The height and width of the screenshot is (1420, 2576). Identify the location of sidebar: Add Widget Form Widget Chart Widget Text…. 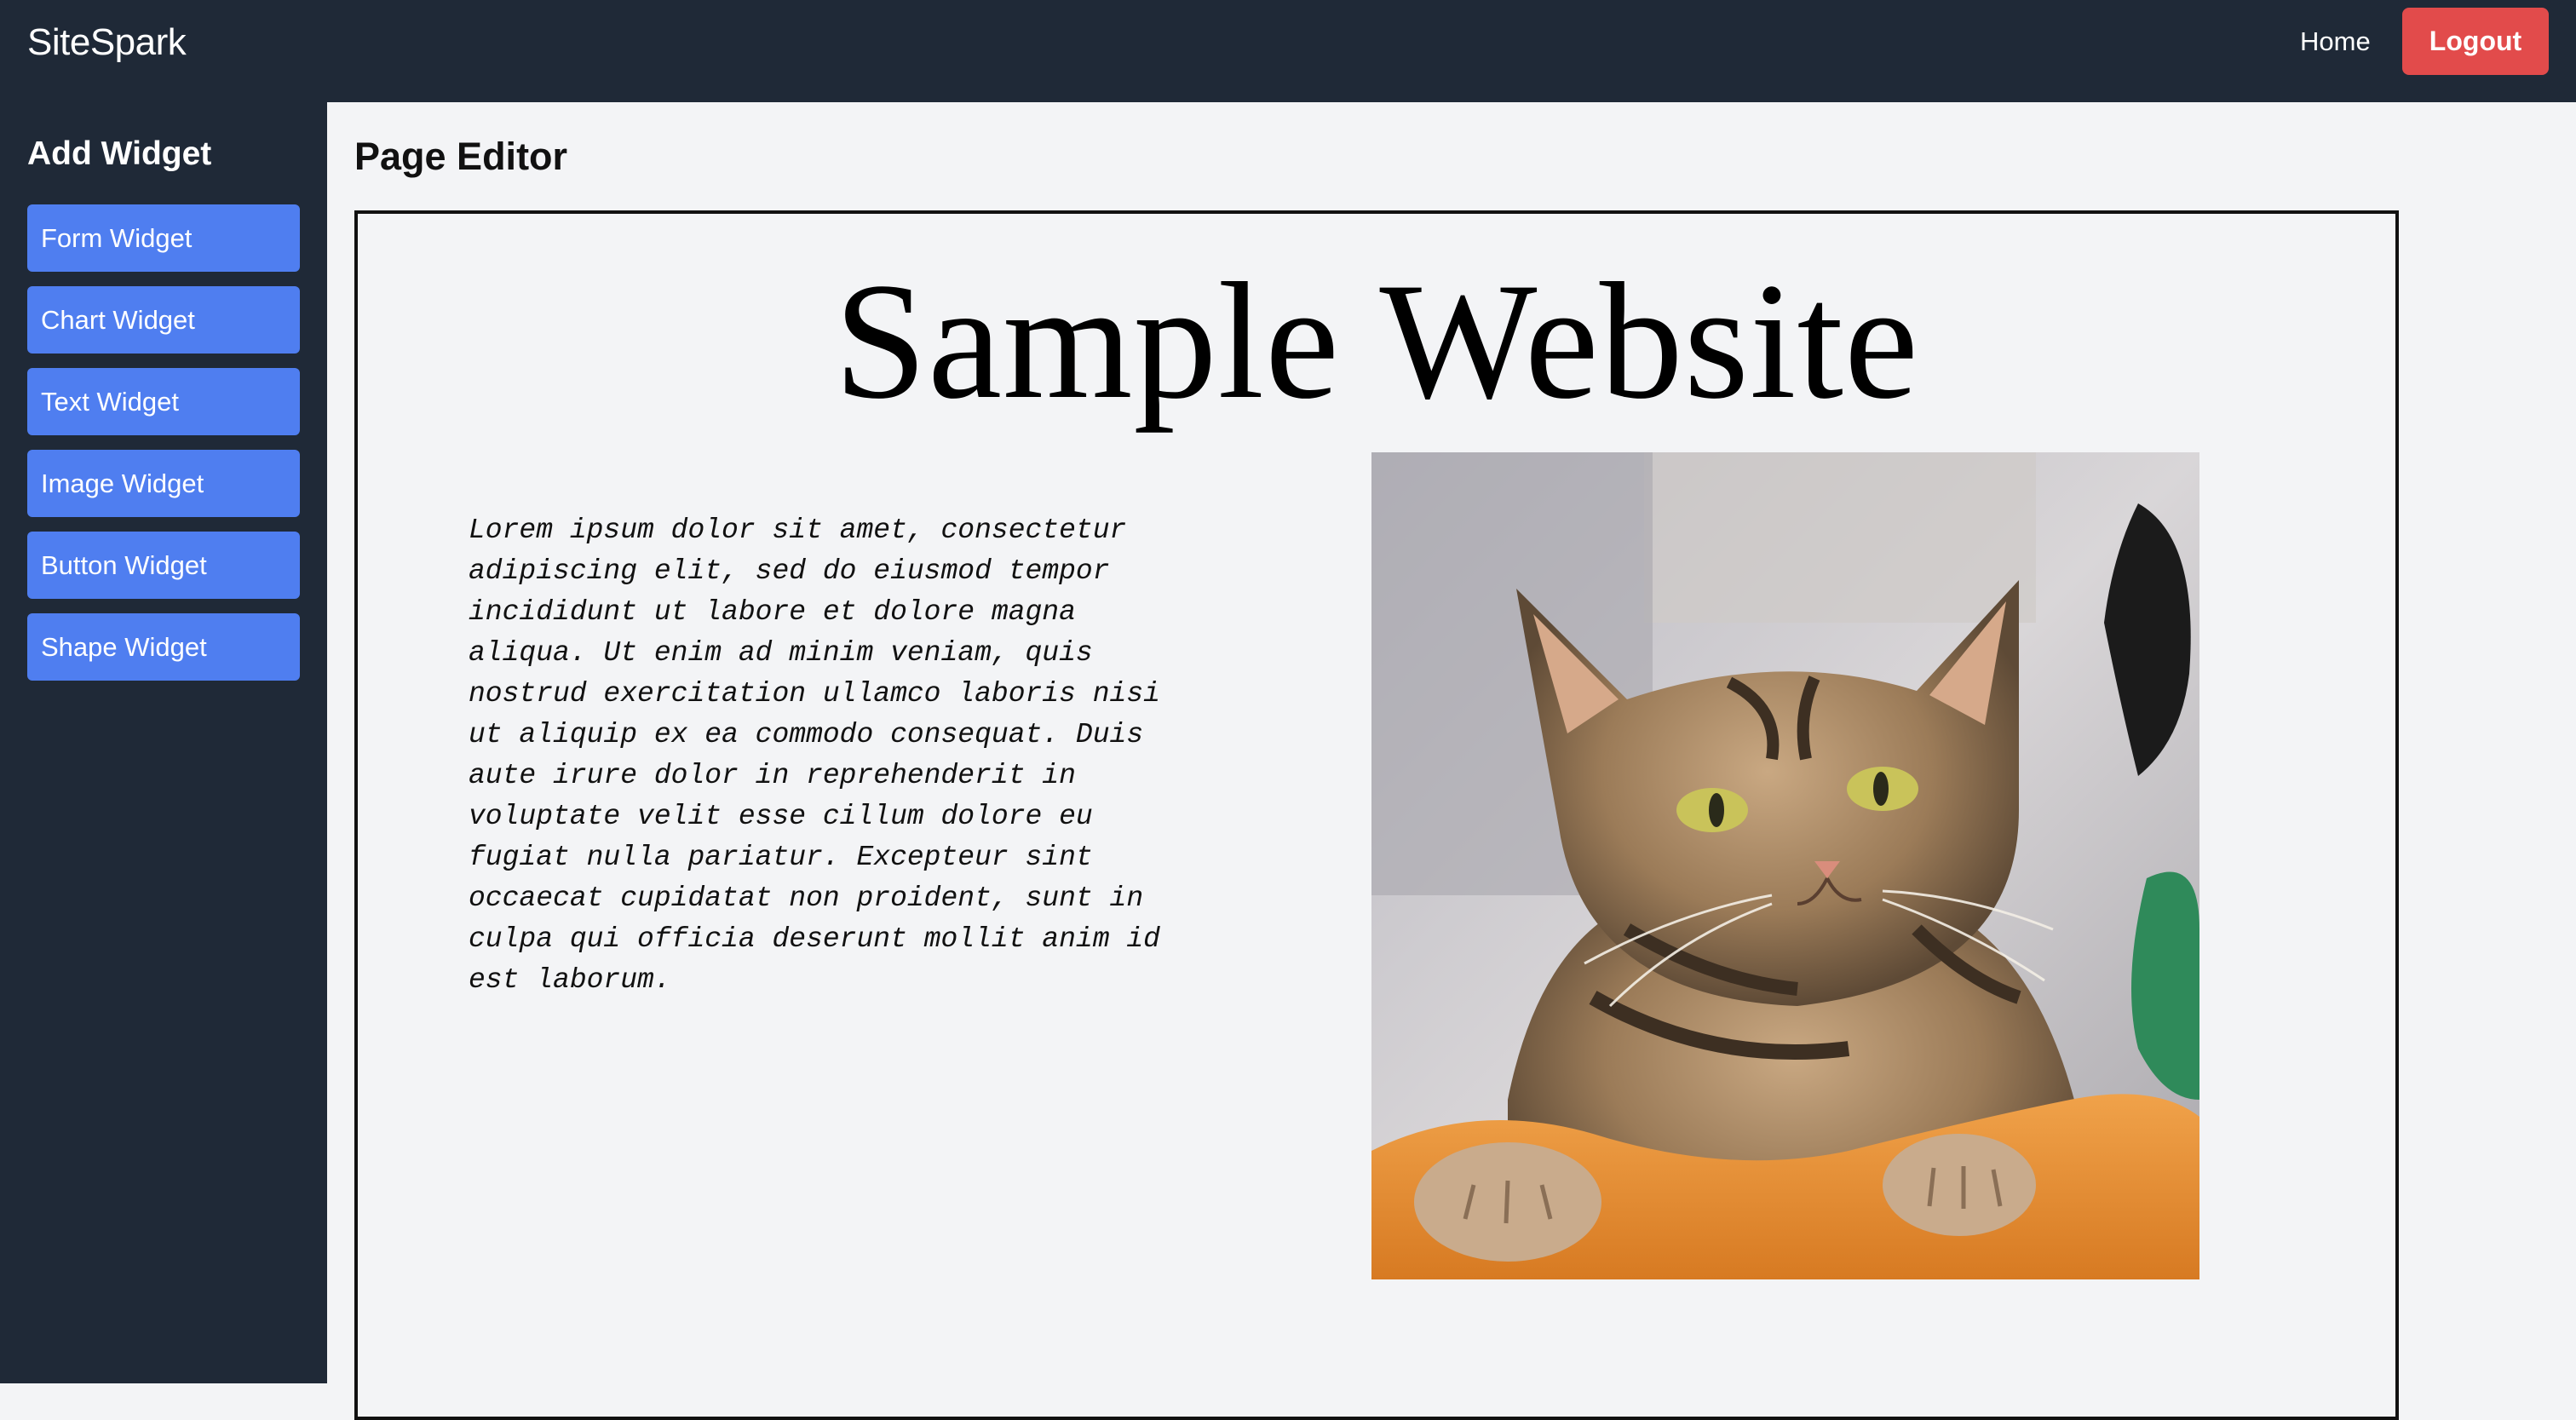
(163, 743).